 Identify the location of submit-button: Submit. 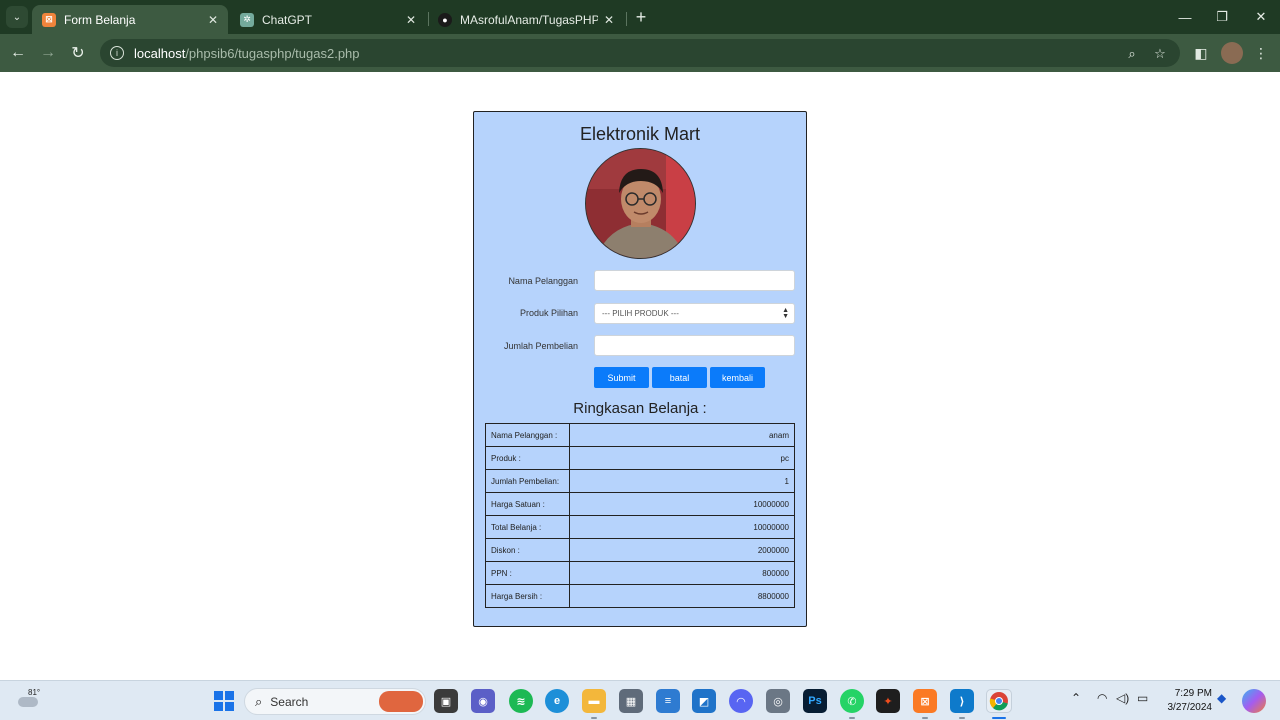
(621, 377).